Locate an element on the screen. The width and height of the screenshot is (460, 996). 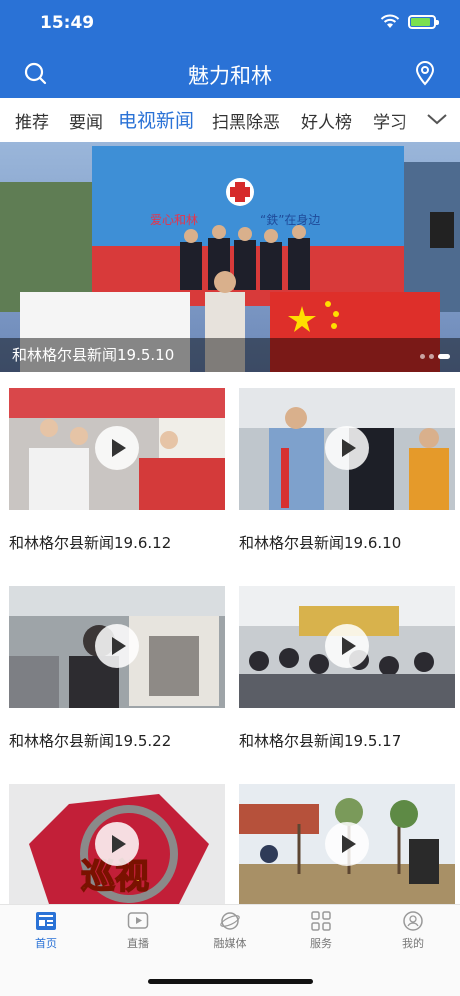
nav-profile: 我的 is located at coordinates (413, 931).